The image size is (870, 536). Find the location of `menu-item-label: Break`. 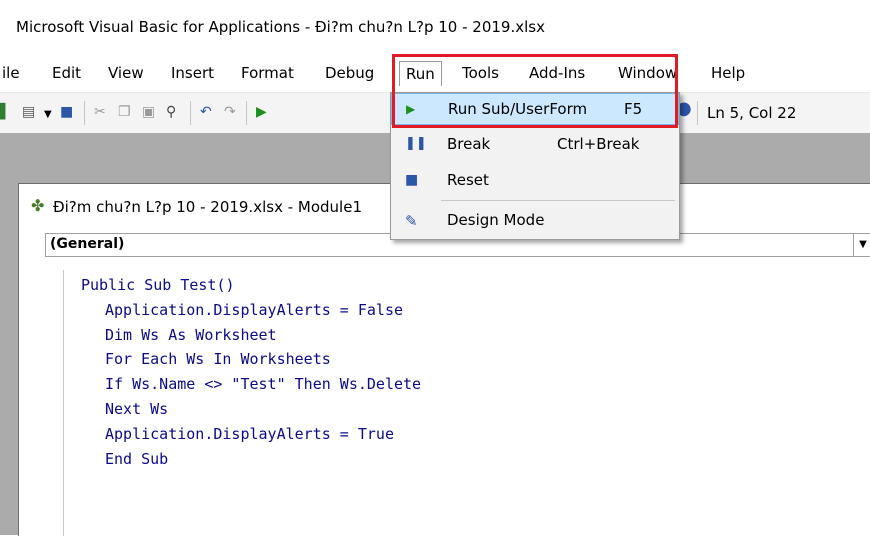

menu-item-label: Break is located at coordinates (469, 144).